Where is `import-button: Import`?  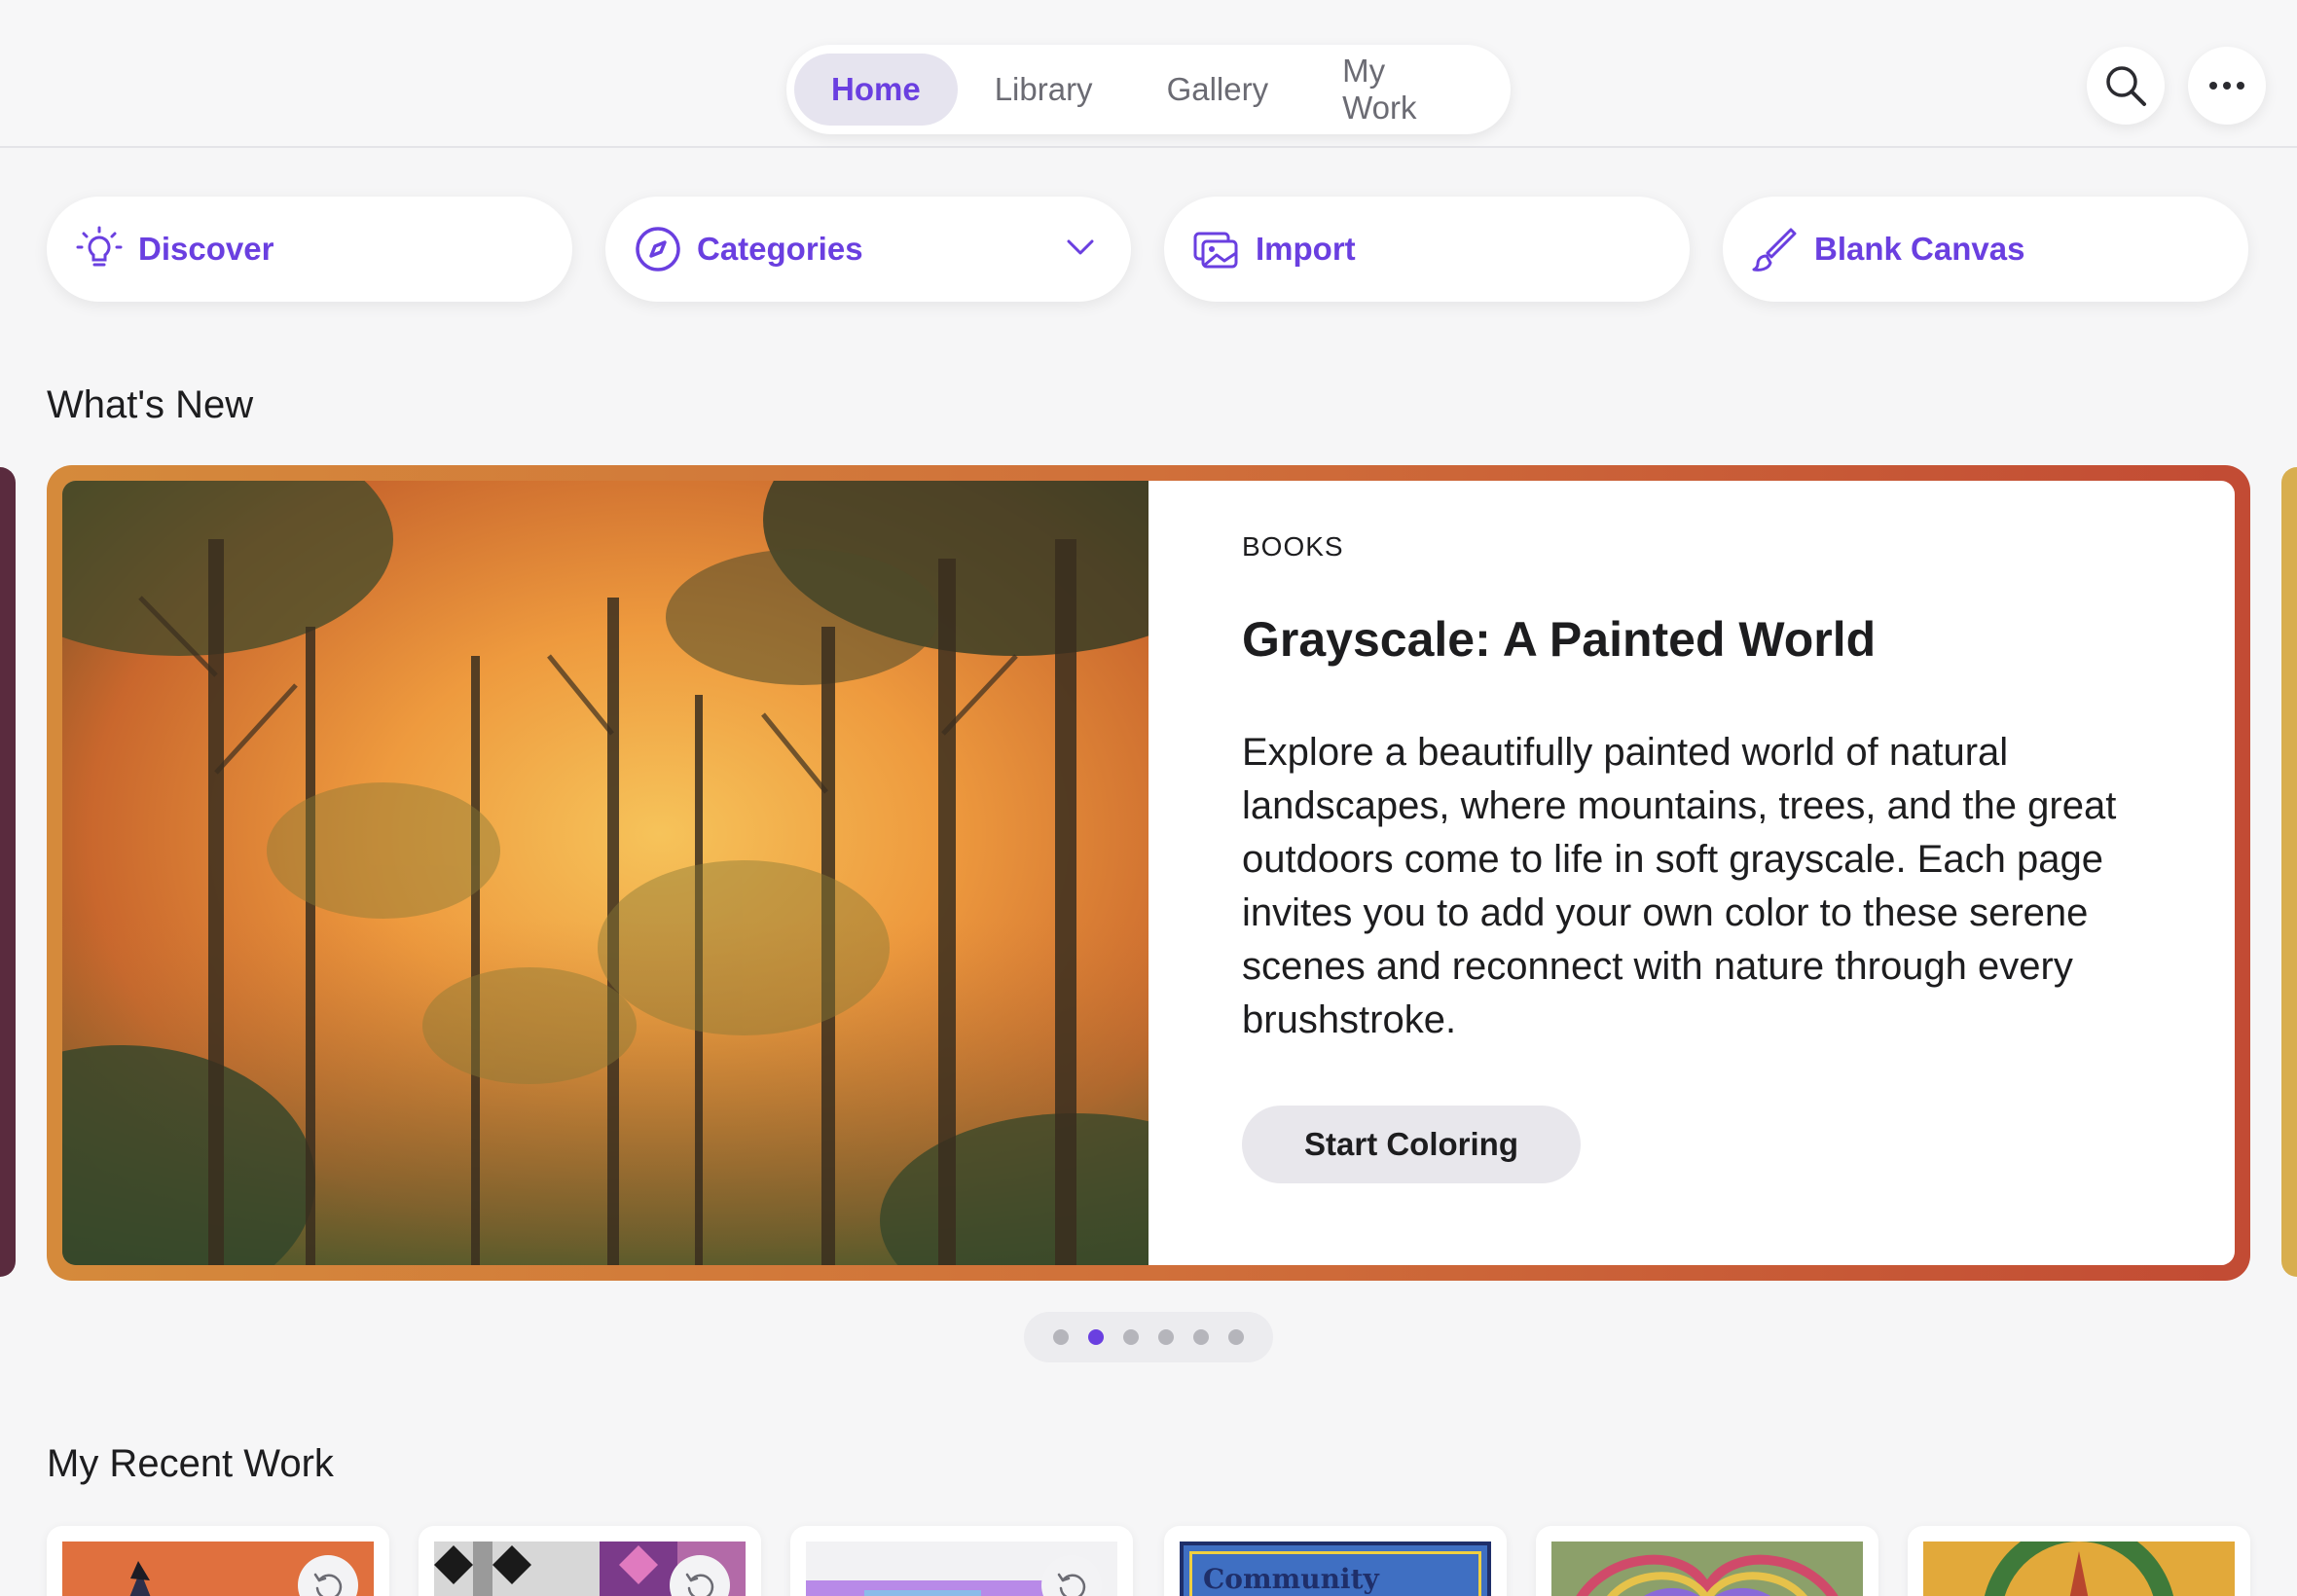 import-button: Import is located at coordinates (1427, 249).